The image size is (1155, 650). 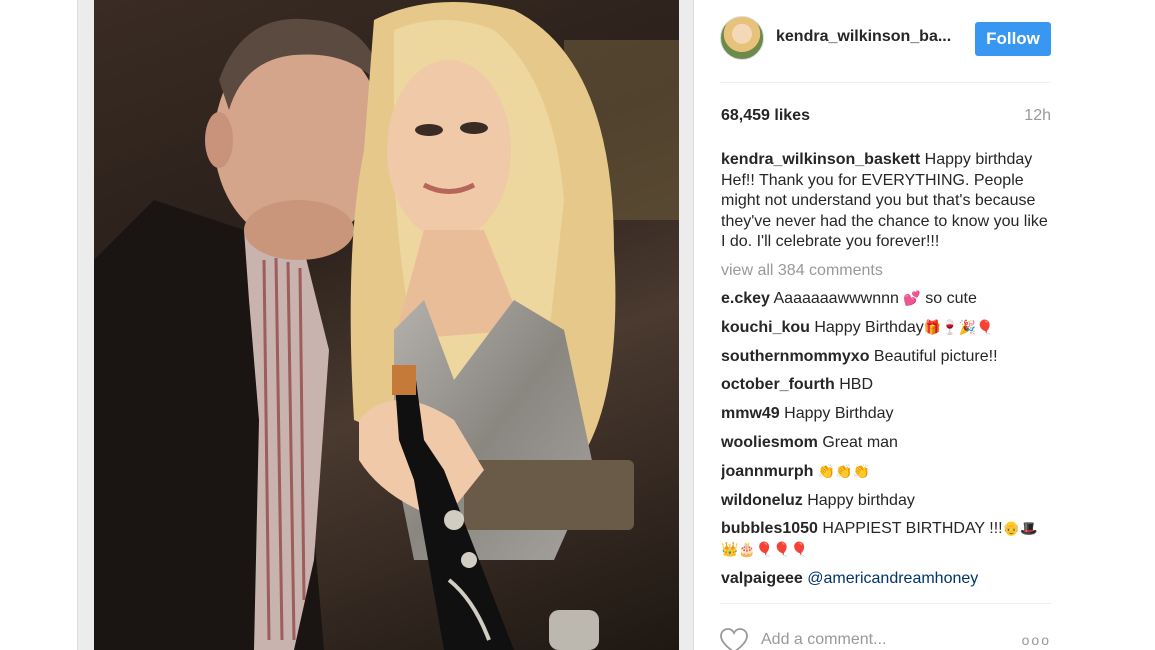 What do you see at coordinates (769, 442) in the screenshot?
I see `comment-username: wooliesmom` at bounding box center [769, 442].